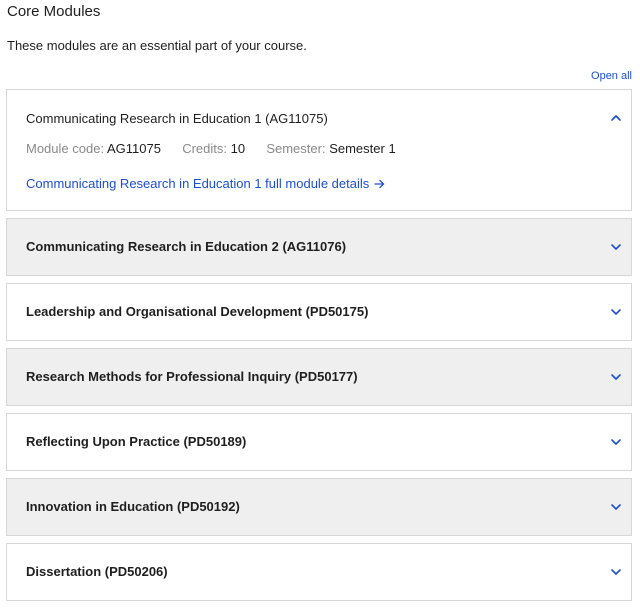 The width and height of the screenshot is (640, 608). I want to click on module-item: Dissertation (PD50206), so click(319, 572).